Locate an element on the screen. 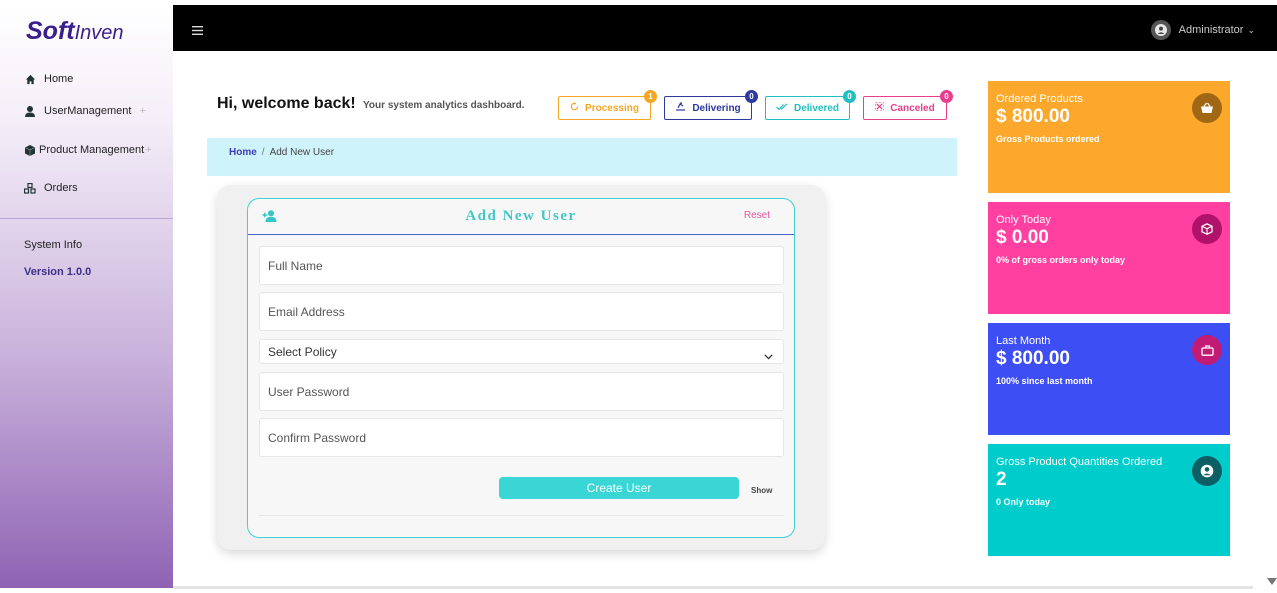  refresh-icon is located at coordinates (574, 108).